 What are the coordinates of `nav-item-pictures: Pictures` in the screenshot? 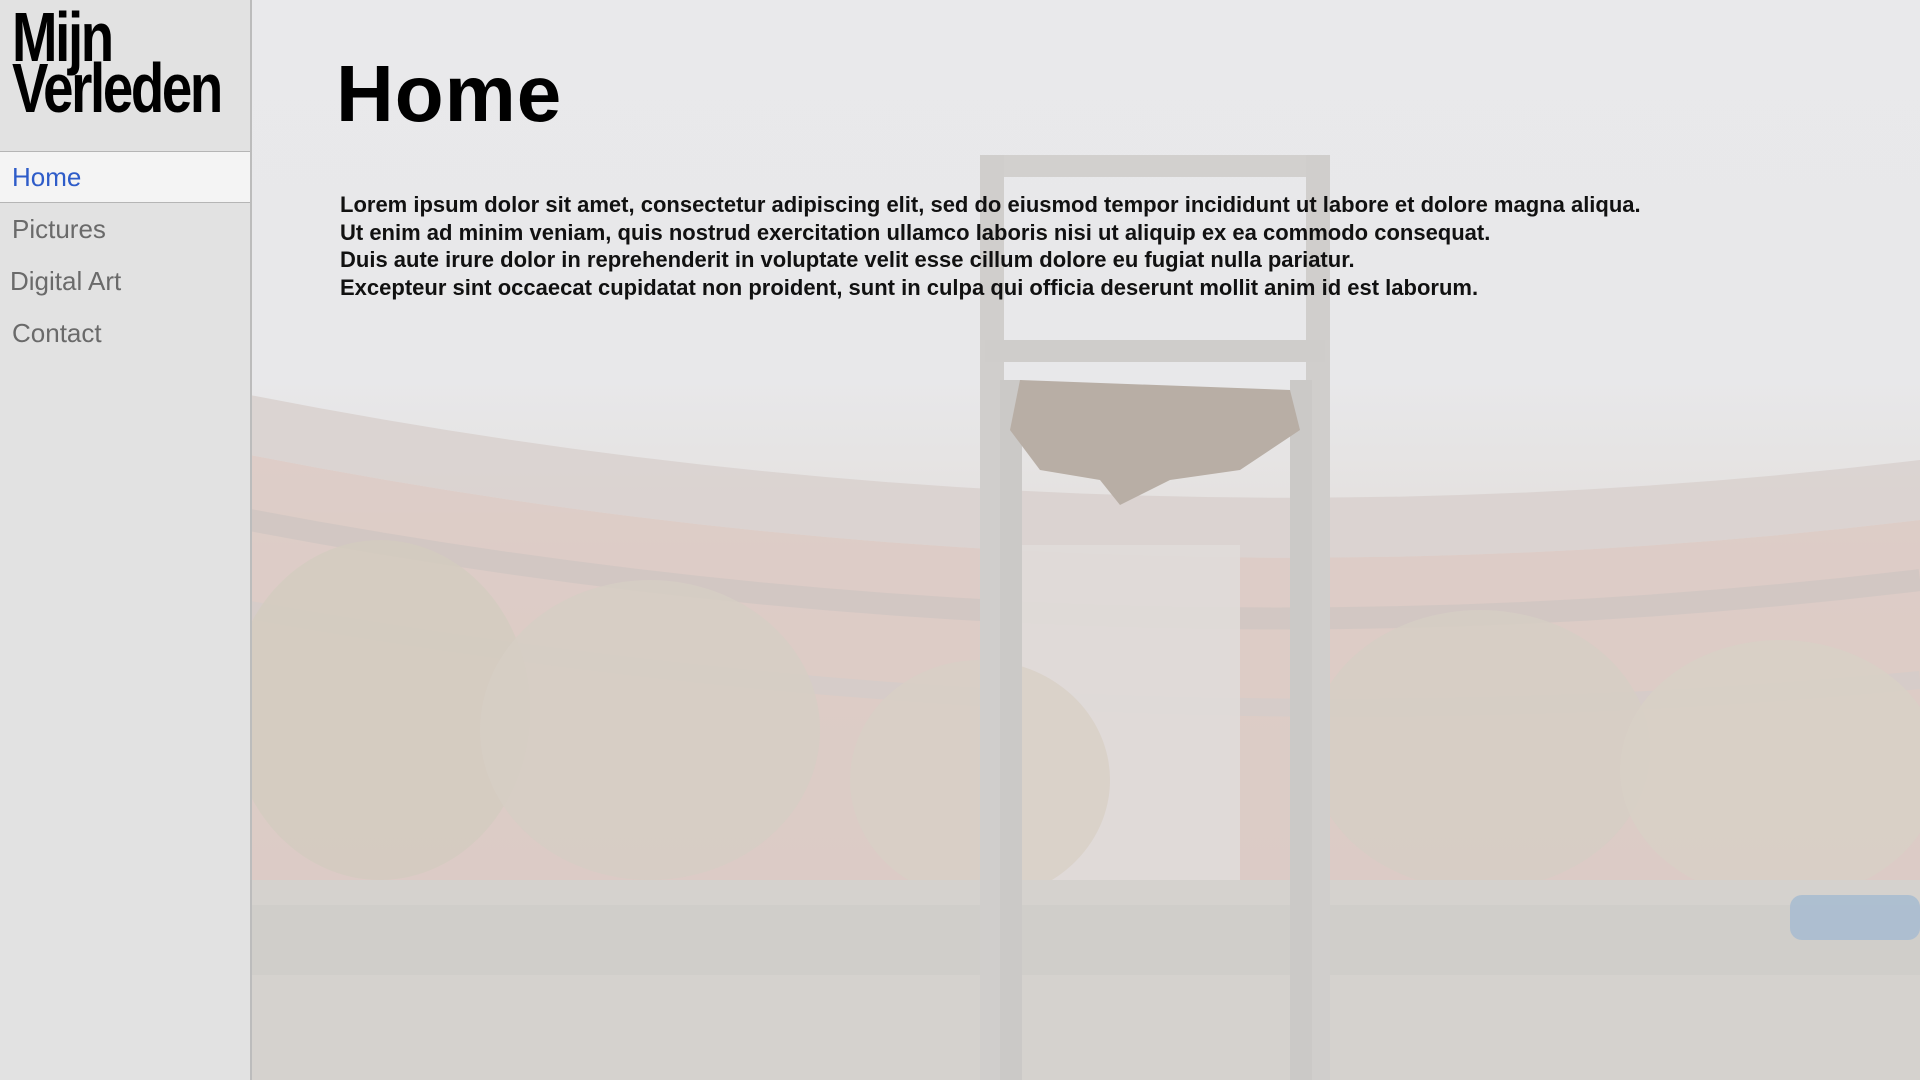 It's located at (125, 229).